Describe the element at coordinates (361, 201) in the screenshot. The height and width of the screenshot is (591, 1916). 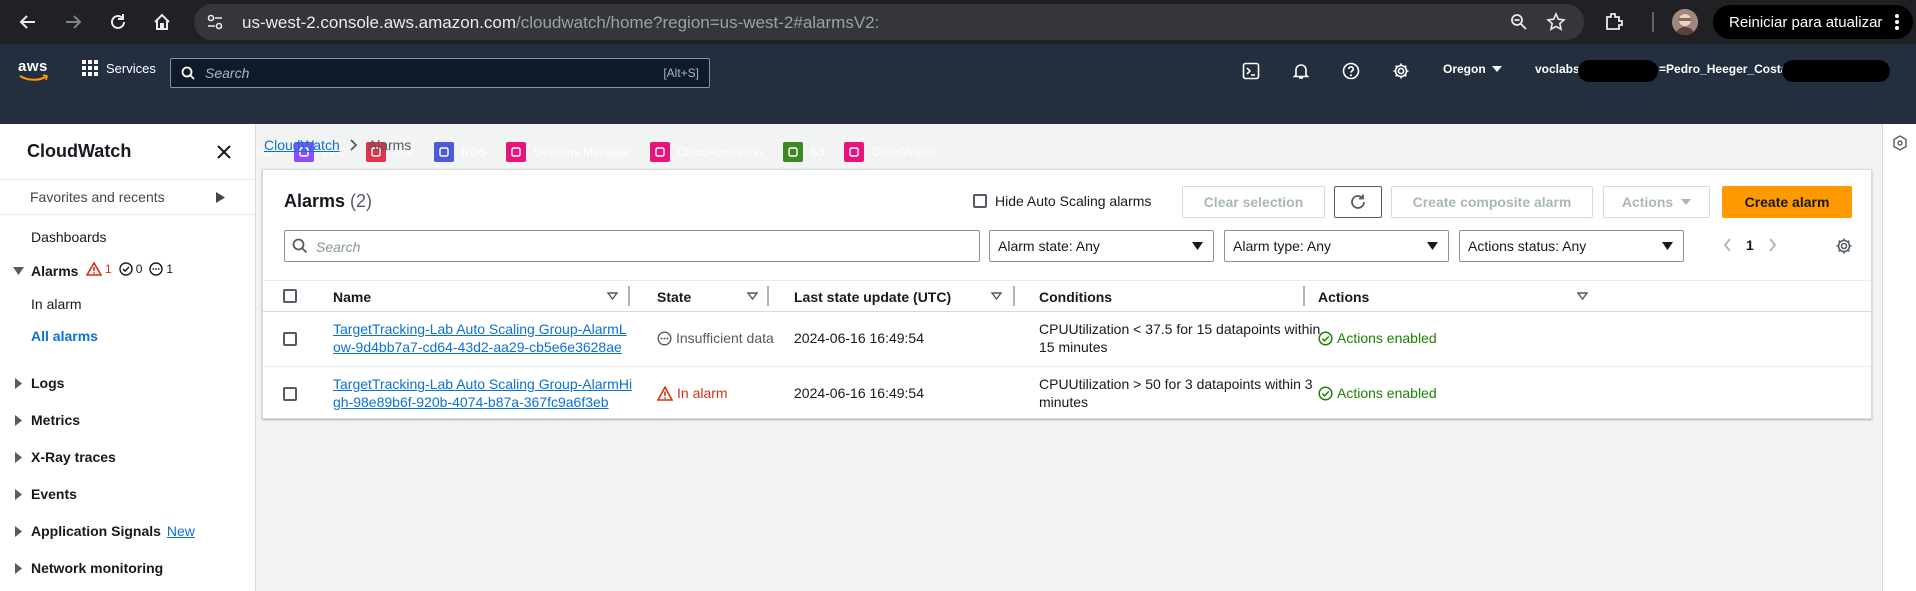
I see `alarms-count: (2)` at that location.